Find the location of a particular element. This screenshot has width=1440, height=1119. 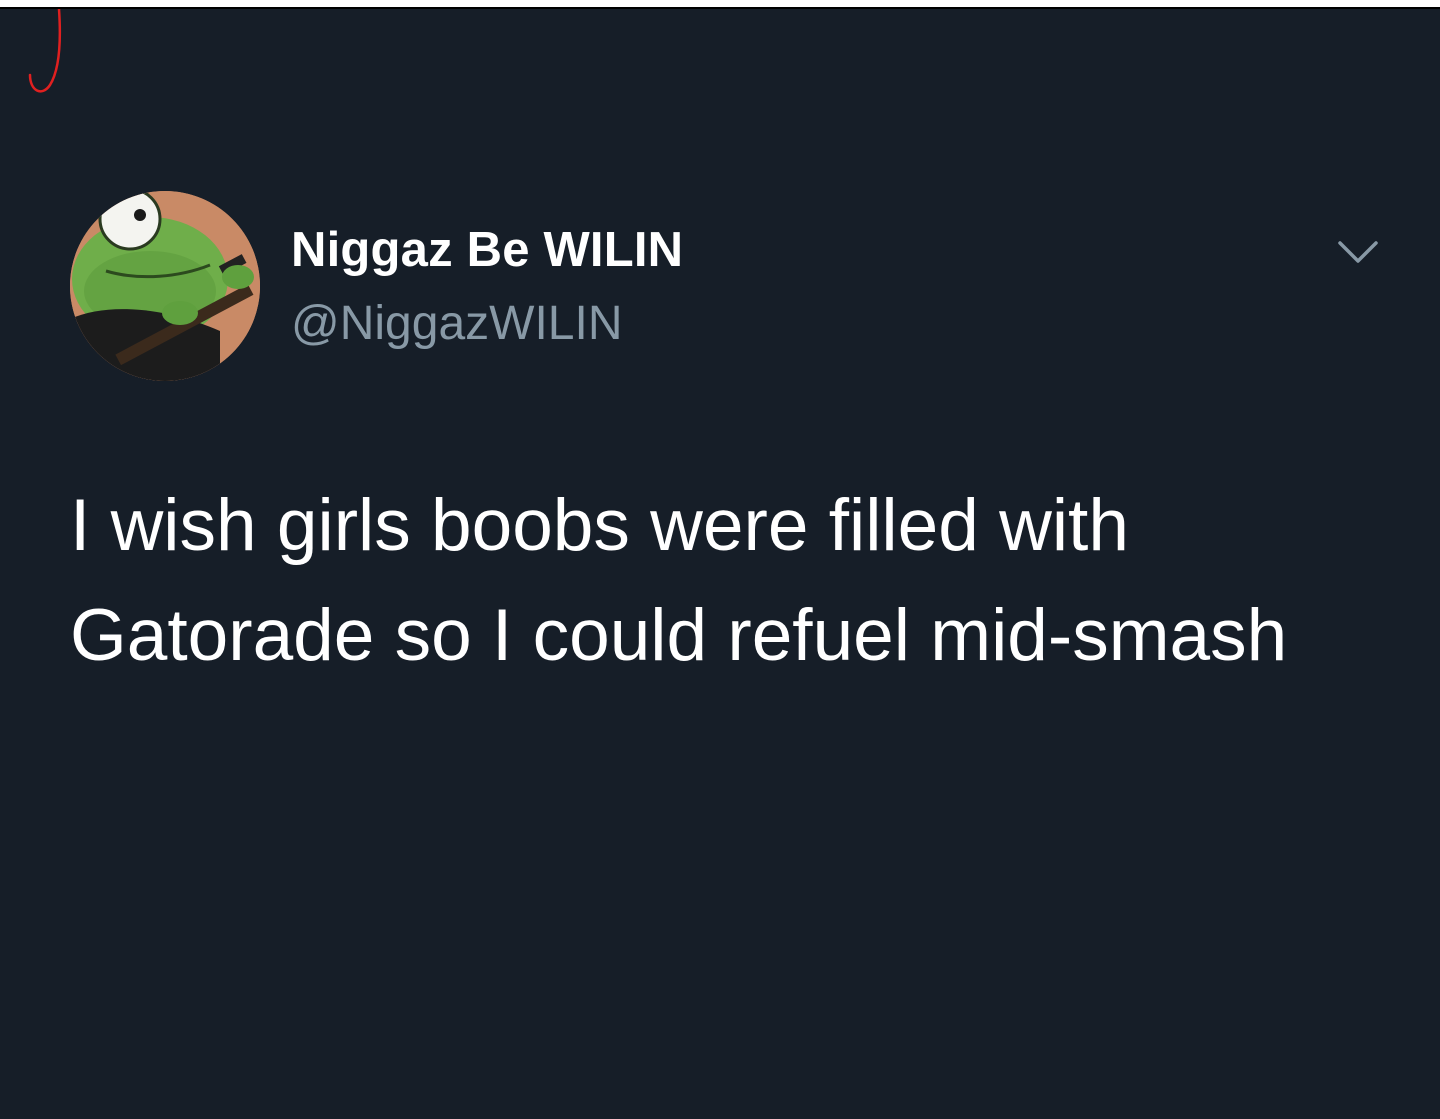

user-handle: @NiggazWILIN is located at coordinates (487, 324).